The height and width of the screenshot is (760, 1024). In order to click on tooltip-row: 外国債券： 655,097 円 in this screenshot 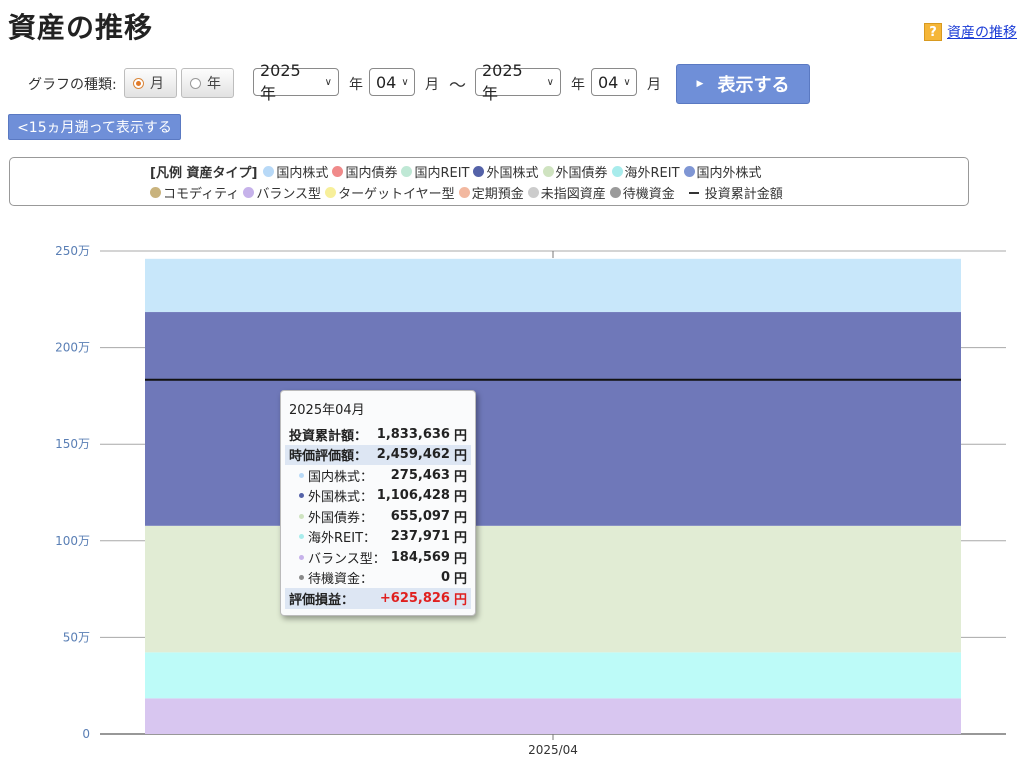, I will do `click(378, 516)`.